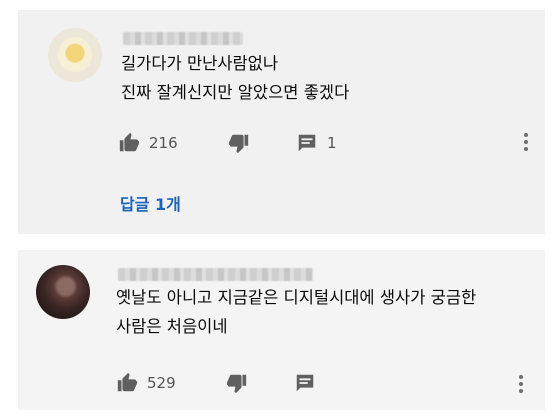 This screenshot has width=555, height=420. Describe the element at coordinates (235, 78) in the screenshot. I see `comment-text: 길가다가 만난사람없나 진짜 잘계신지만 알았으면 좋겠다` at that location.